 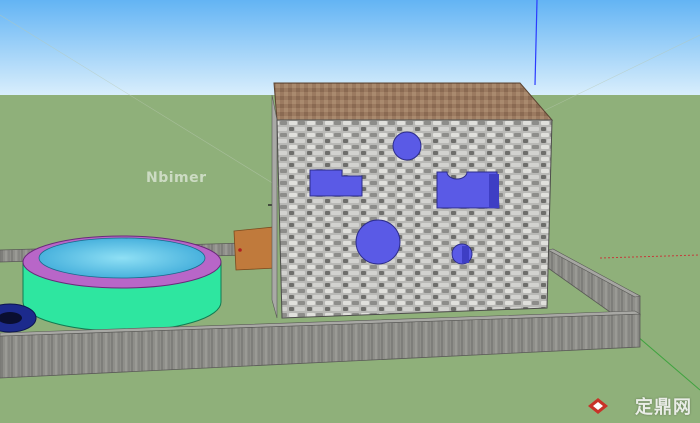 I want to click on watermark-left: Nbimer, so click(x=176, y=178).